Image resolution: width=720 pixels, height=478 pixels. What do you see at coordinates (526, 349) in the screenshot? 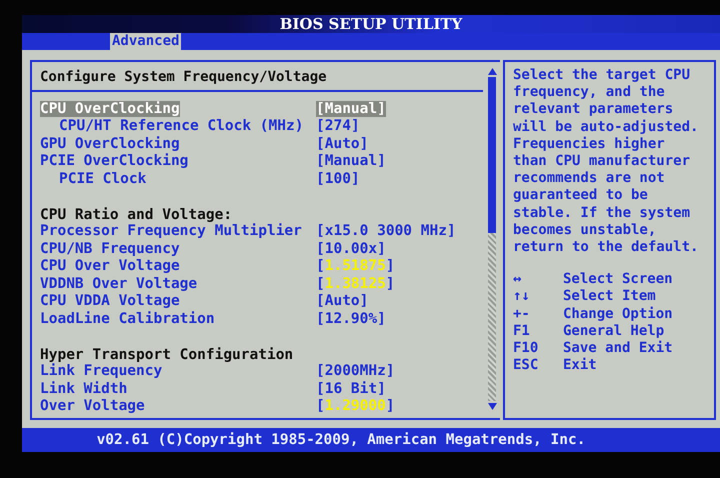
I see `key-name: F10` at bounding box center [526, 349].